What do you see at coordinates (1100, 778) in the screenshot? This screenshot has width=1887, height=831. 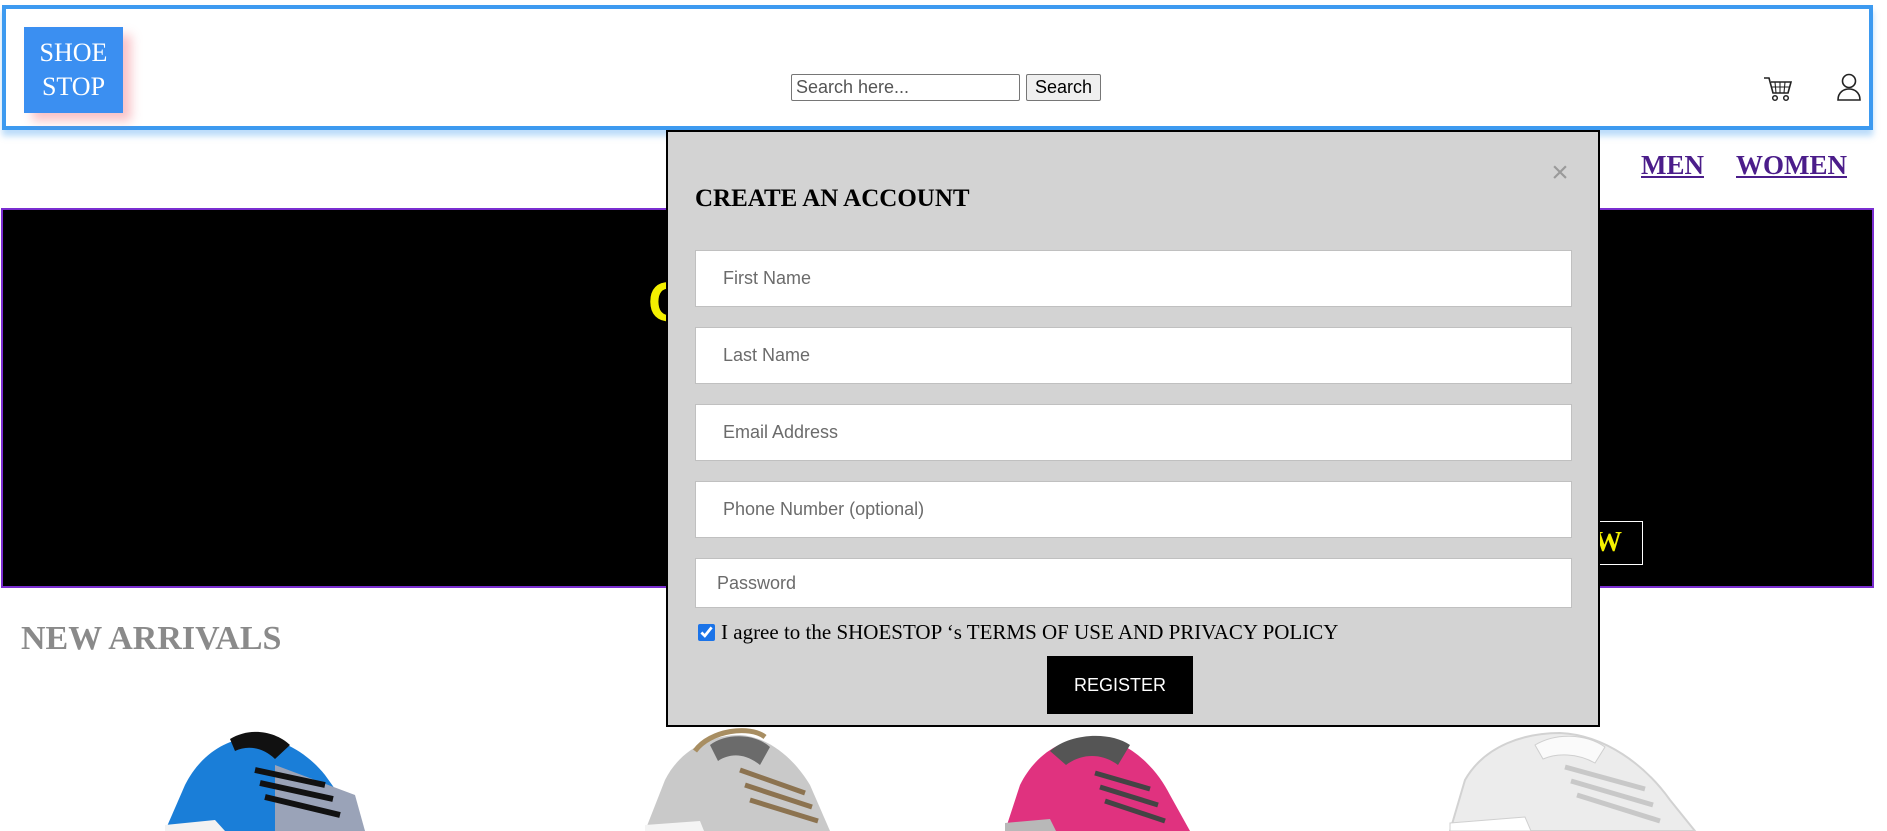 I see `product-image-pink-sneaker` at bounding box center [1100, 778].